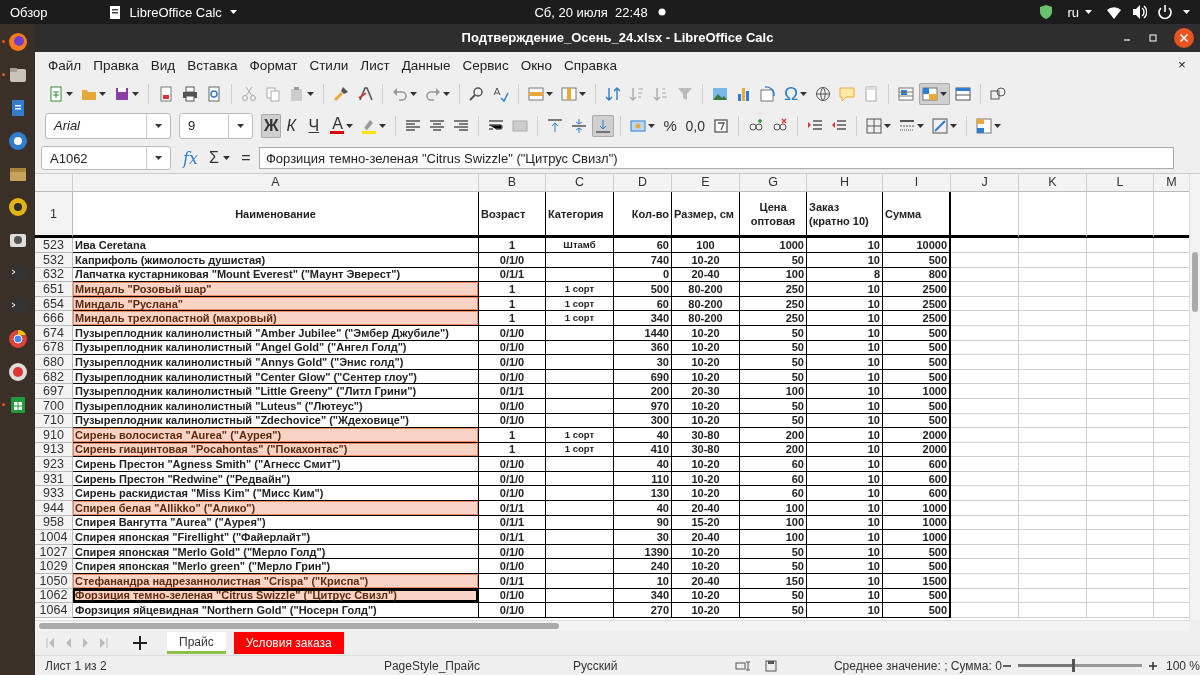  I want to click on volume-icon, so click(1139, 12).